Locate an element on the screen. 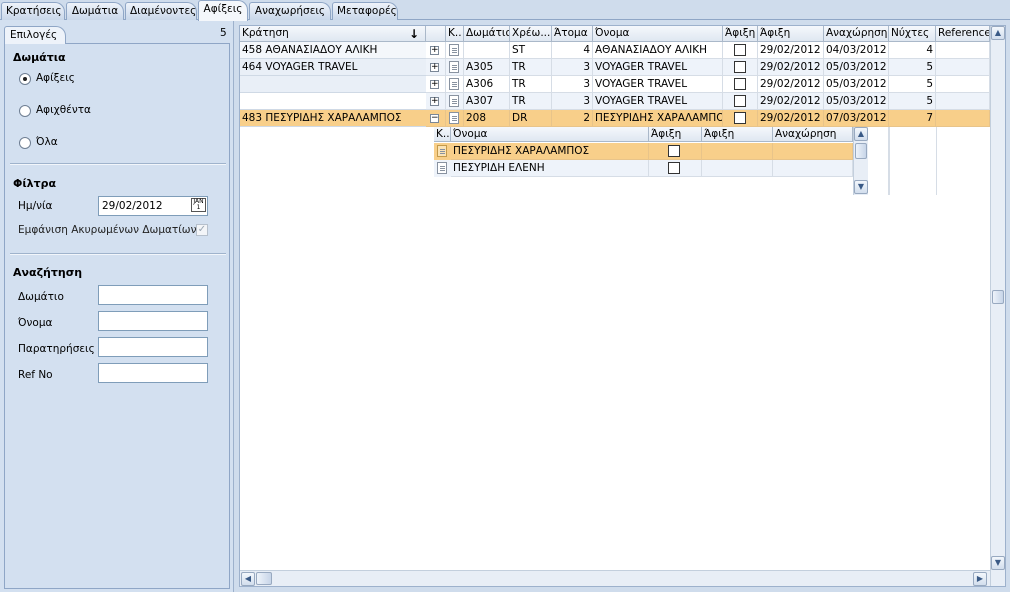  gridline is located at coordinates (889, 161).